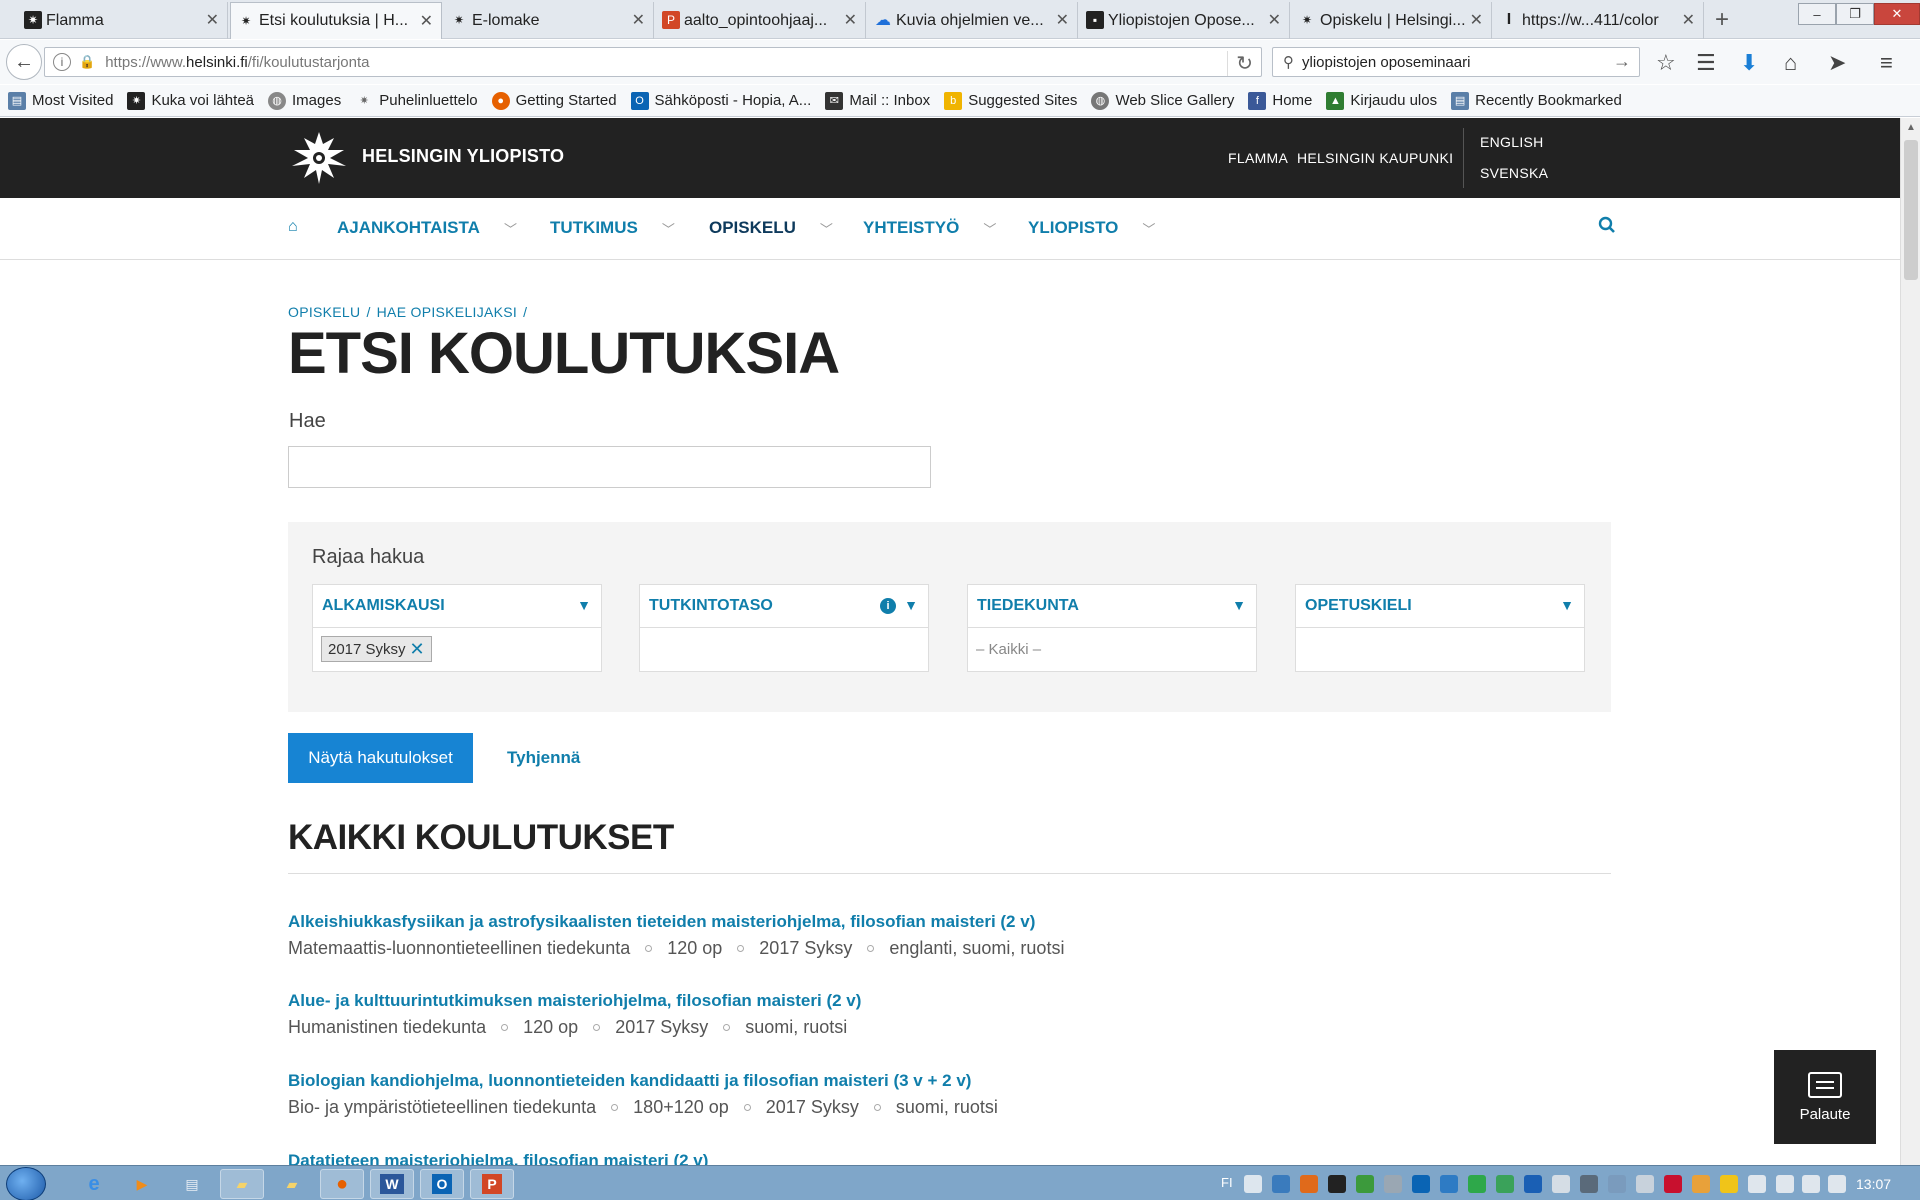  I want to click on bookmark-star-icon: ☆, so click(1666, 63).